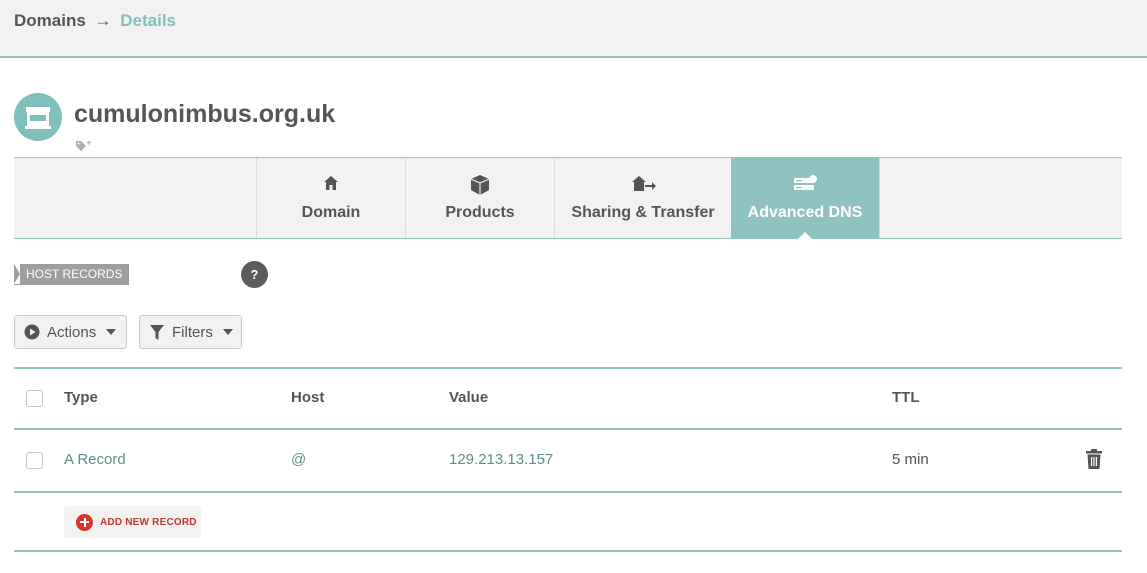  What do you see at coordinates (468, 397) in the screenshot?
I see `column-header-value: Value` at bounding box center [468, 397].